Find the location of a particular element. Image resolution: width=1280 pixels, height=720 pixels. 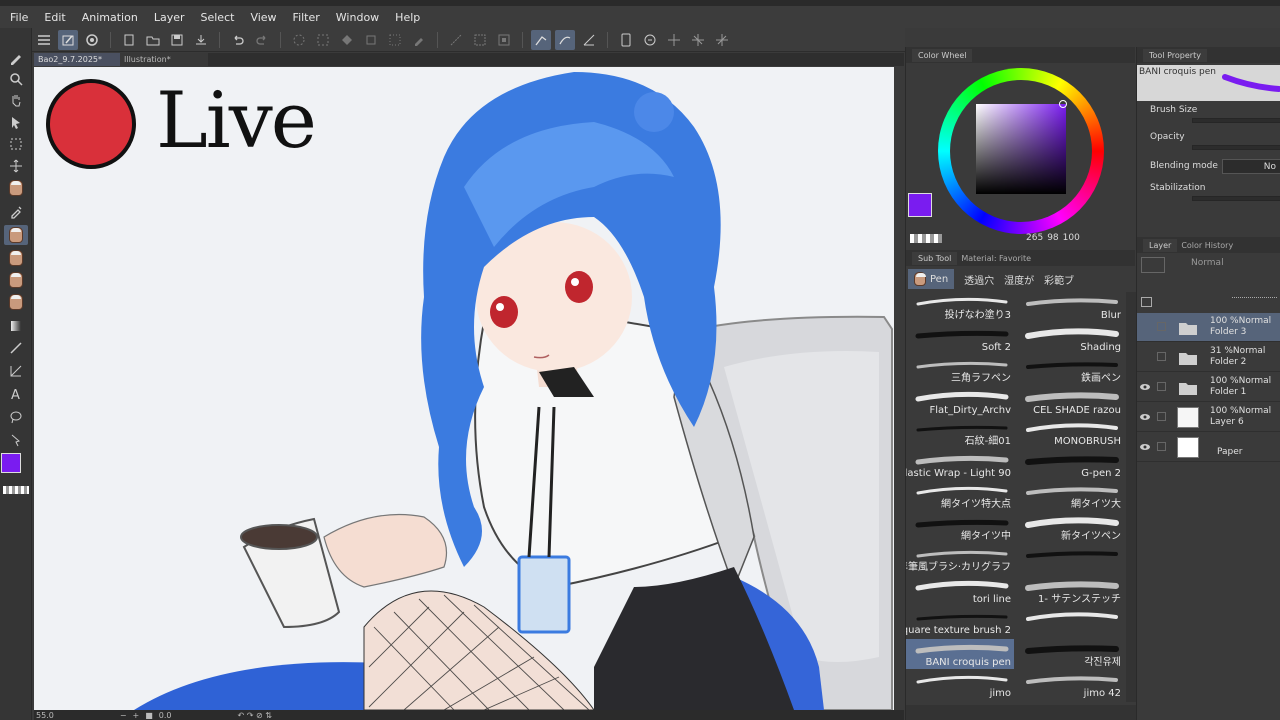

zoom-in-icon: + is located at coordinates (136, 715).